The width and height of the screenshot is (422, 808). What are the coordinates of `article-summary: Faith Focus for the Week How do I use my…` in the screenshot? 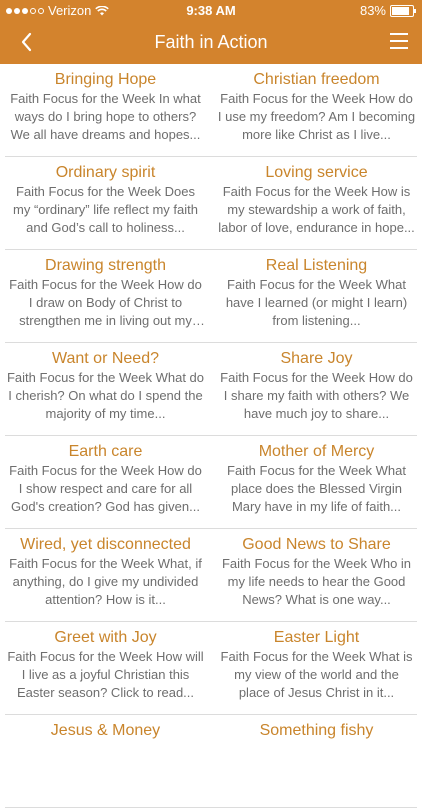 It's located at (316, 116).